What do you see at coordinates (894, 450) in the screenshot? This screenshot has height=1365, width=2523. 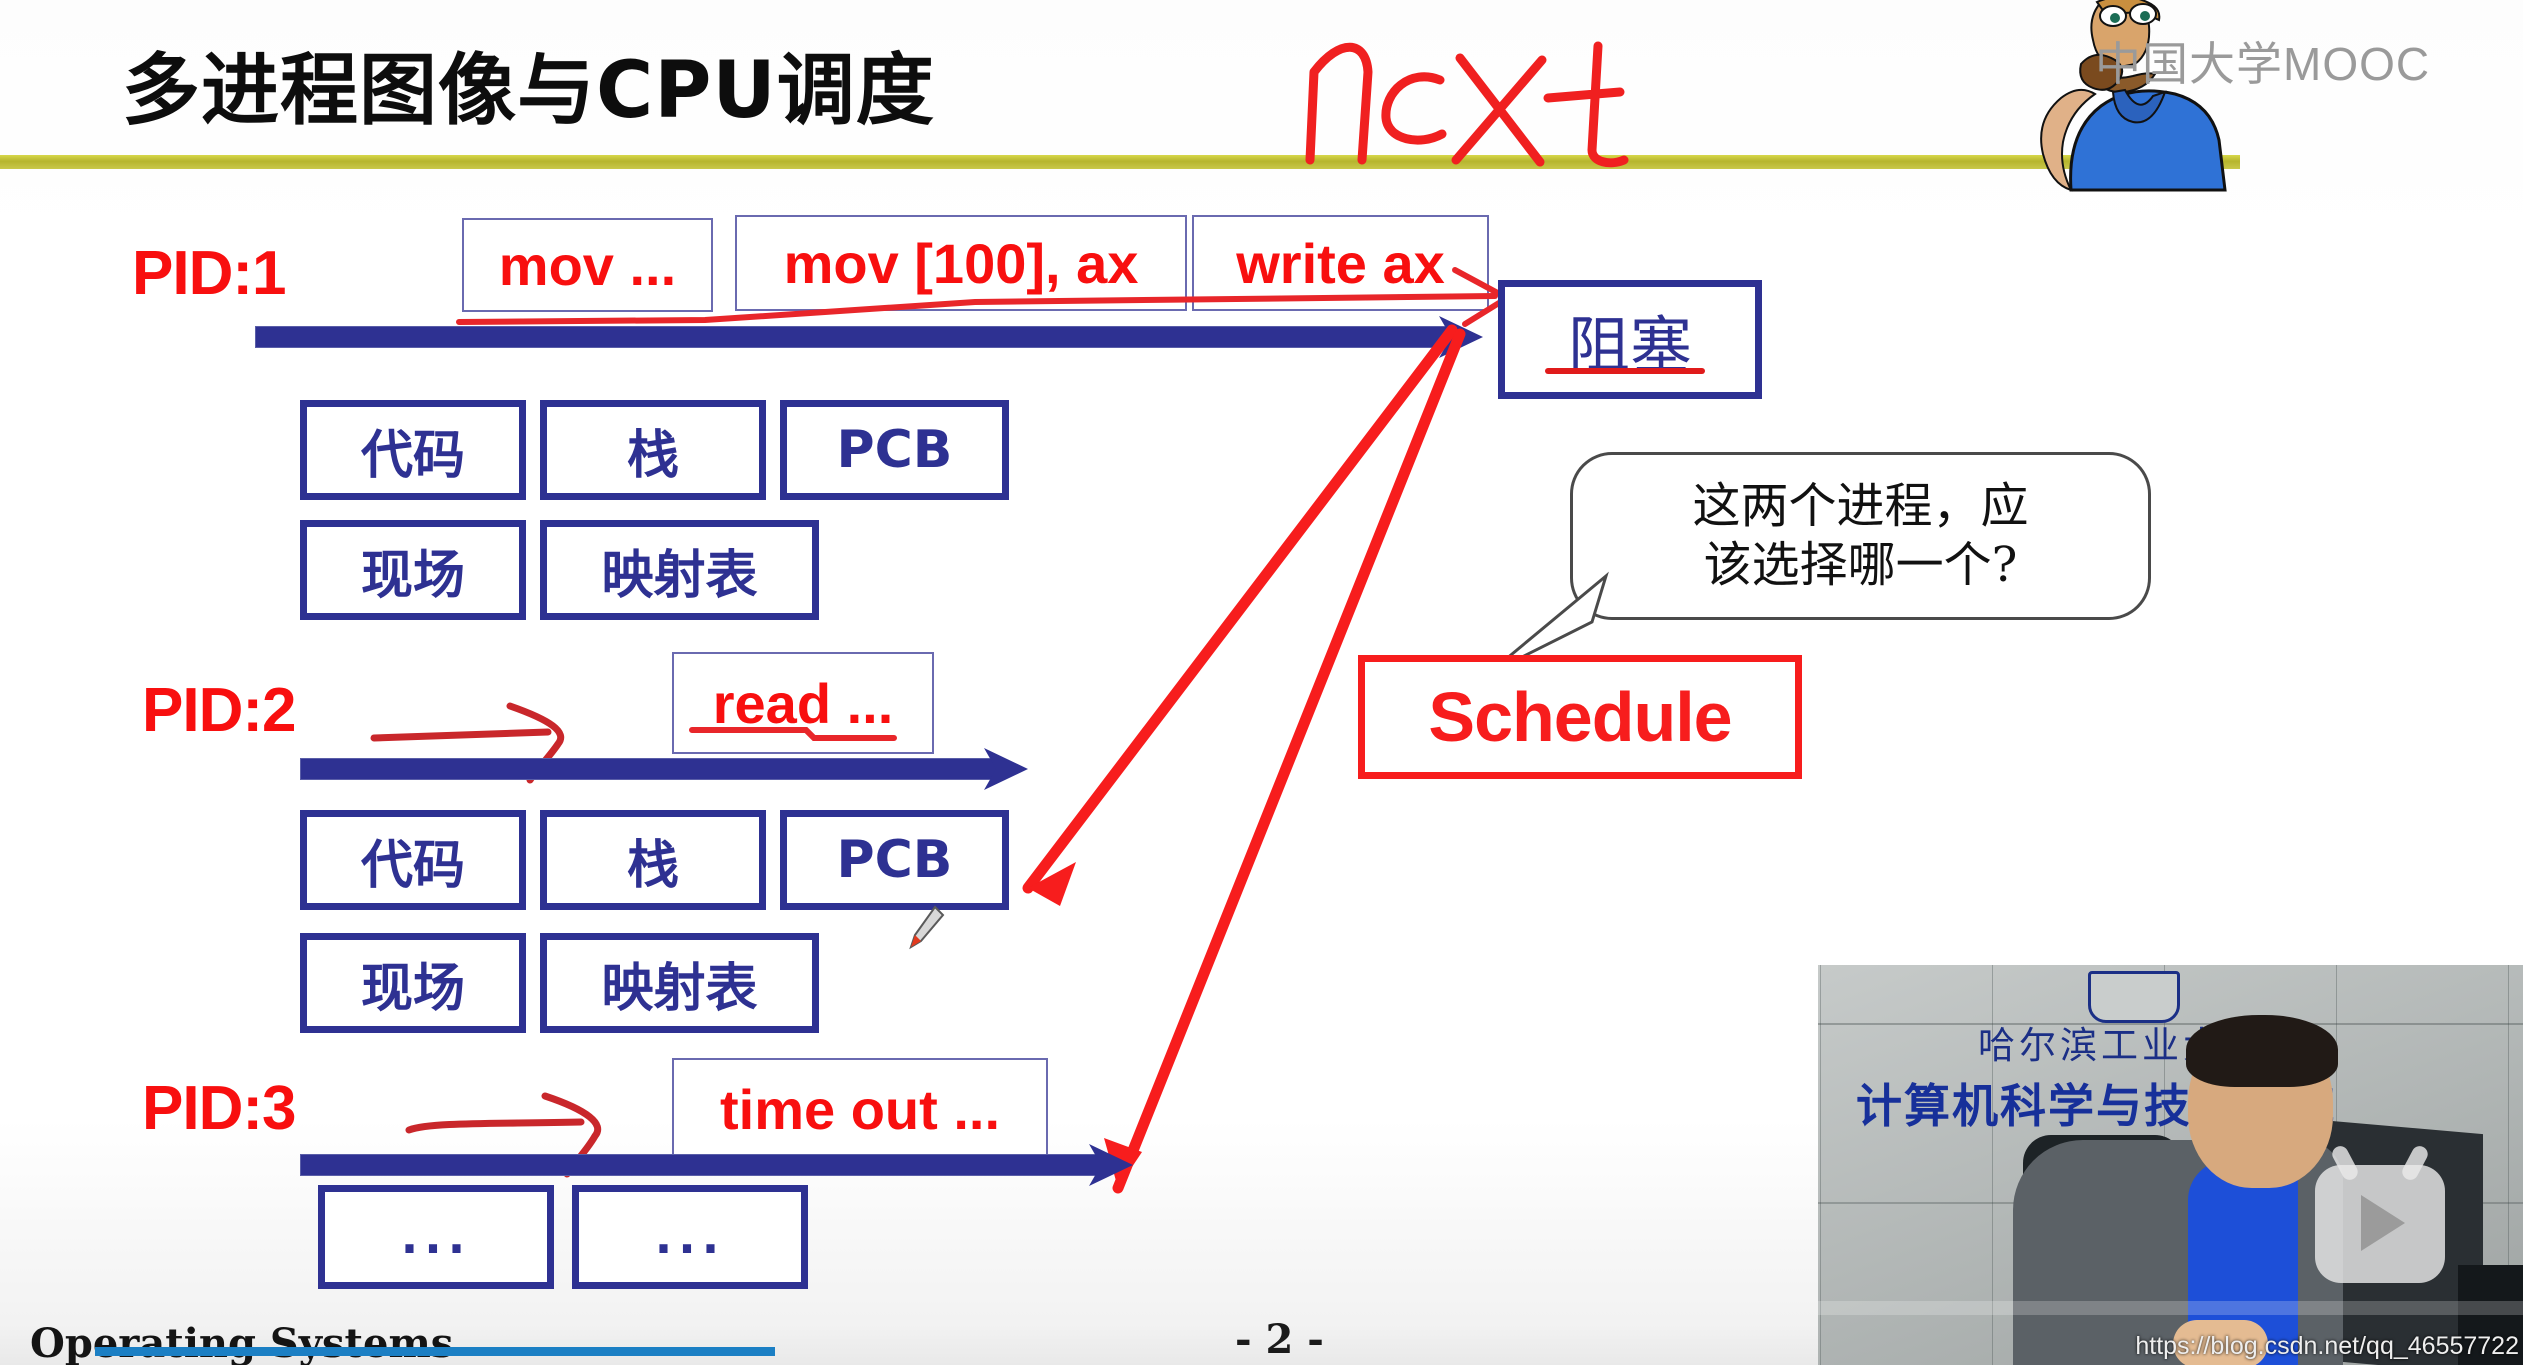 I see `pid-1-block-pcb: PCB` at bounding box center [894, 450].